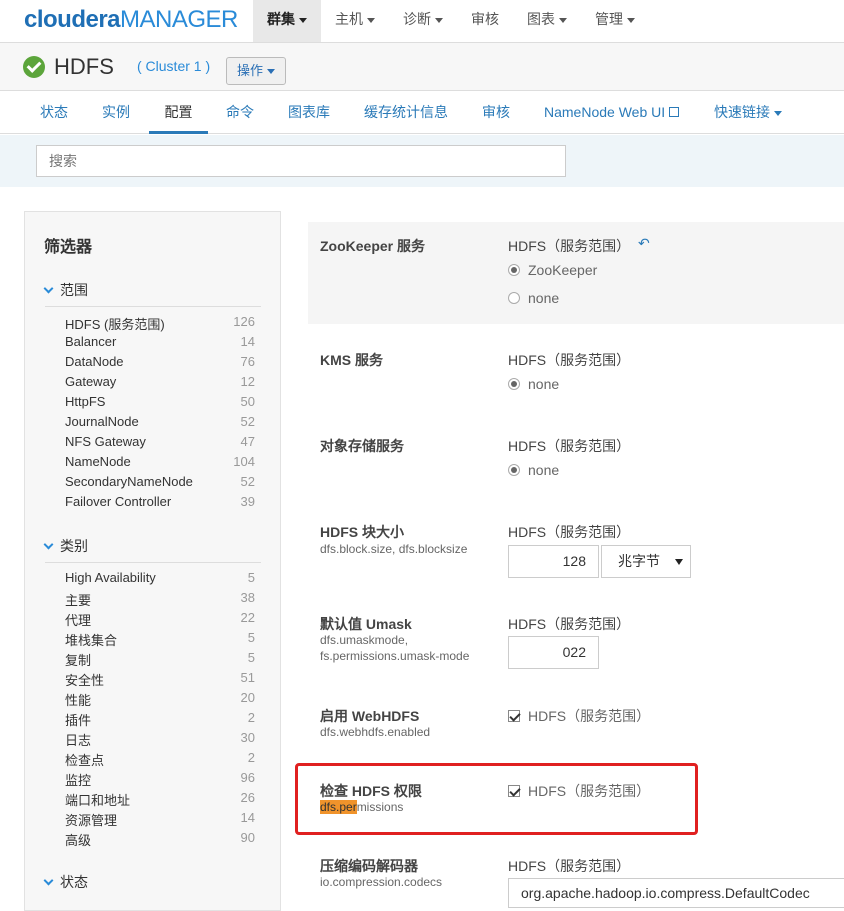 Image resolution: width=844 pixels, height=911 pixels. What do you see at coordinates (547, 21) in the screenshot?
I see `menu-charts: 图表` at bounding box center [547, 21].